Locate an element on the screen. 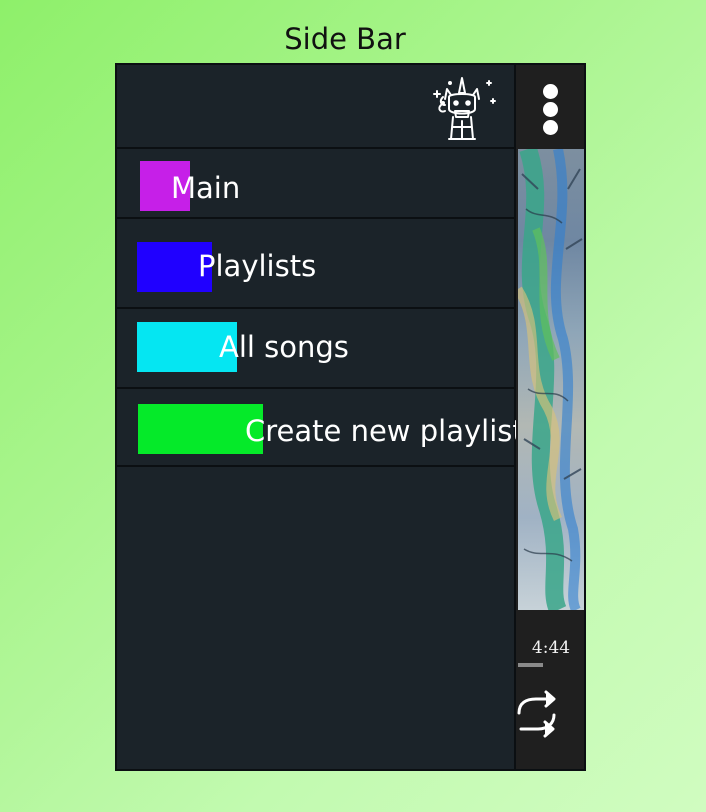 The width and height of the screenshot is (706, 812). player-rail: 4:44 is located at coordinates (551, 417).